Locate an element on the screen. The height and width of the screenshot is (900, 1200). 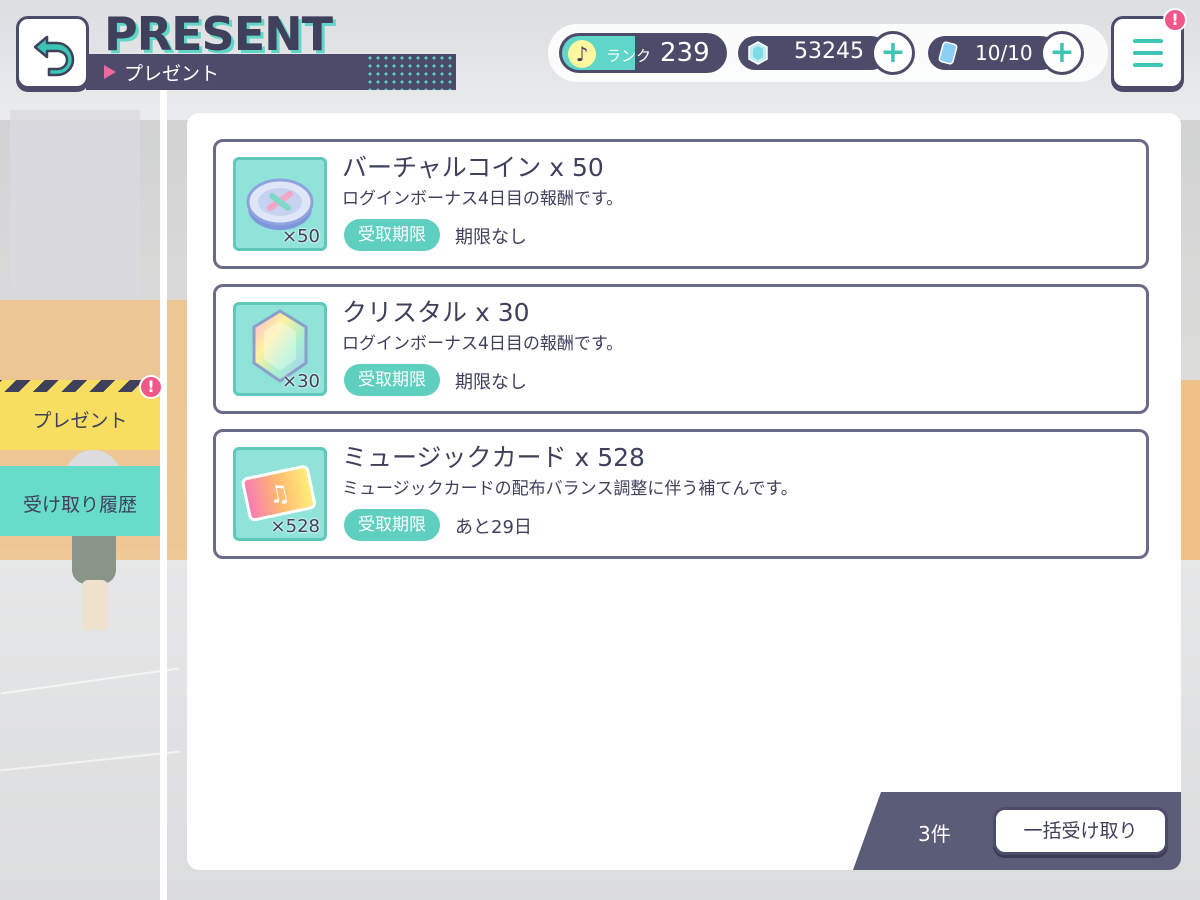
present-alert-badge: ! is located at coordinates (151, 387).